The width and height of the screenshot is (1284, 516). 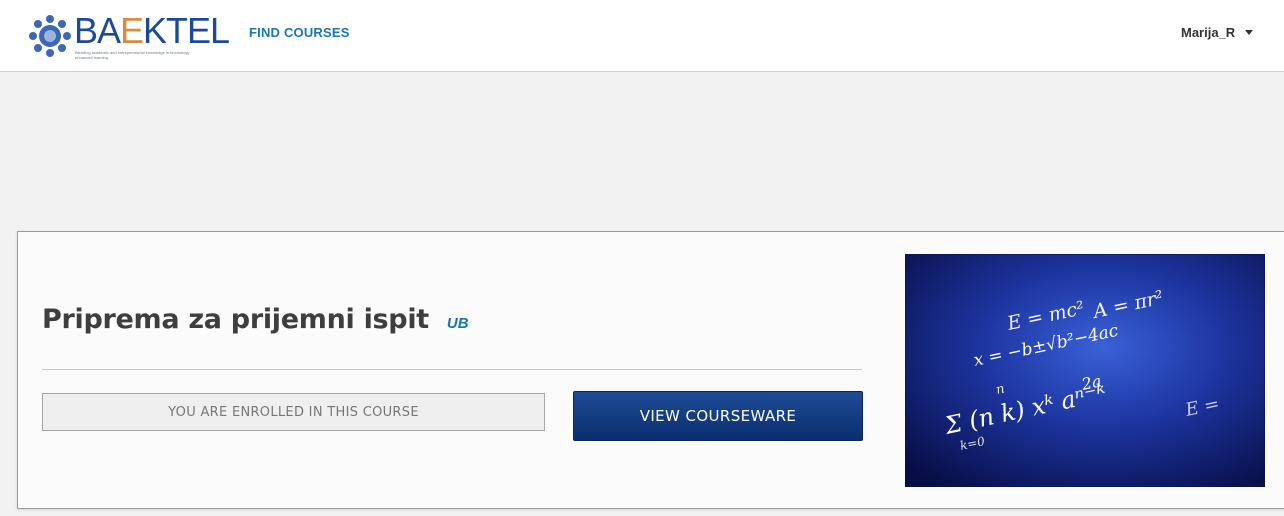 I want to click on logo-gear-icon, so click(x=50, y=36).